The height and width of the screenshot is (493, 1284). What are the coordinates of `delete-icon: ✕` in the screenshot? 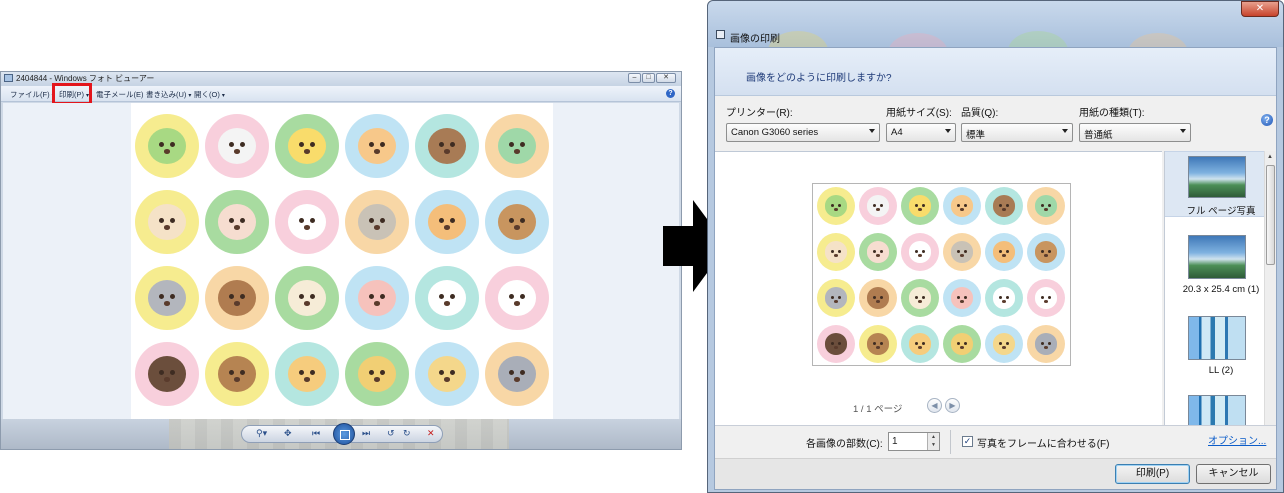 It's located at (431, 433).